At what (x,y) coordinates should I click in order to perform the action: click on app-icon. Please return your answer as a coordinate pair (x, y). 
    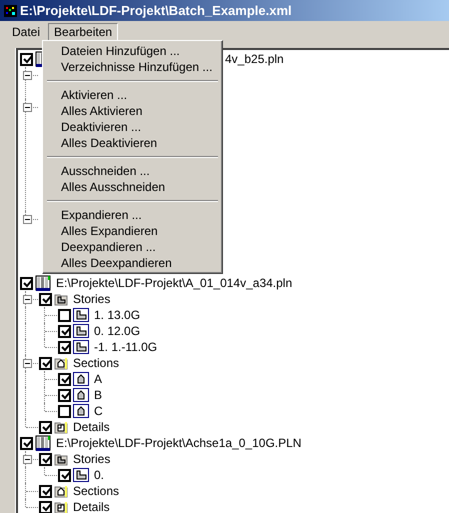
    Looking at the image, I should click on (10, 10).